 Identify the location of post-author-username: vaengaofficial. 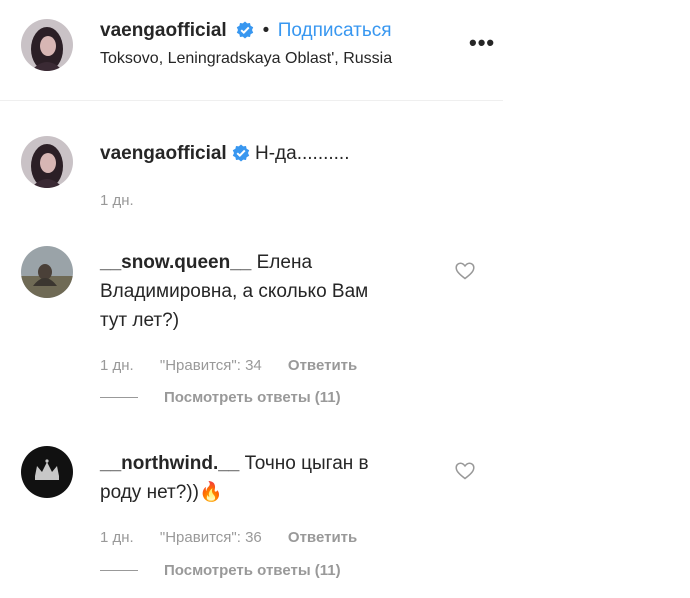
(163, 30).